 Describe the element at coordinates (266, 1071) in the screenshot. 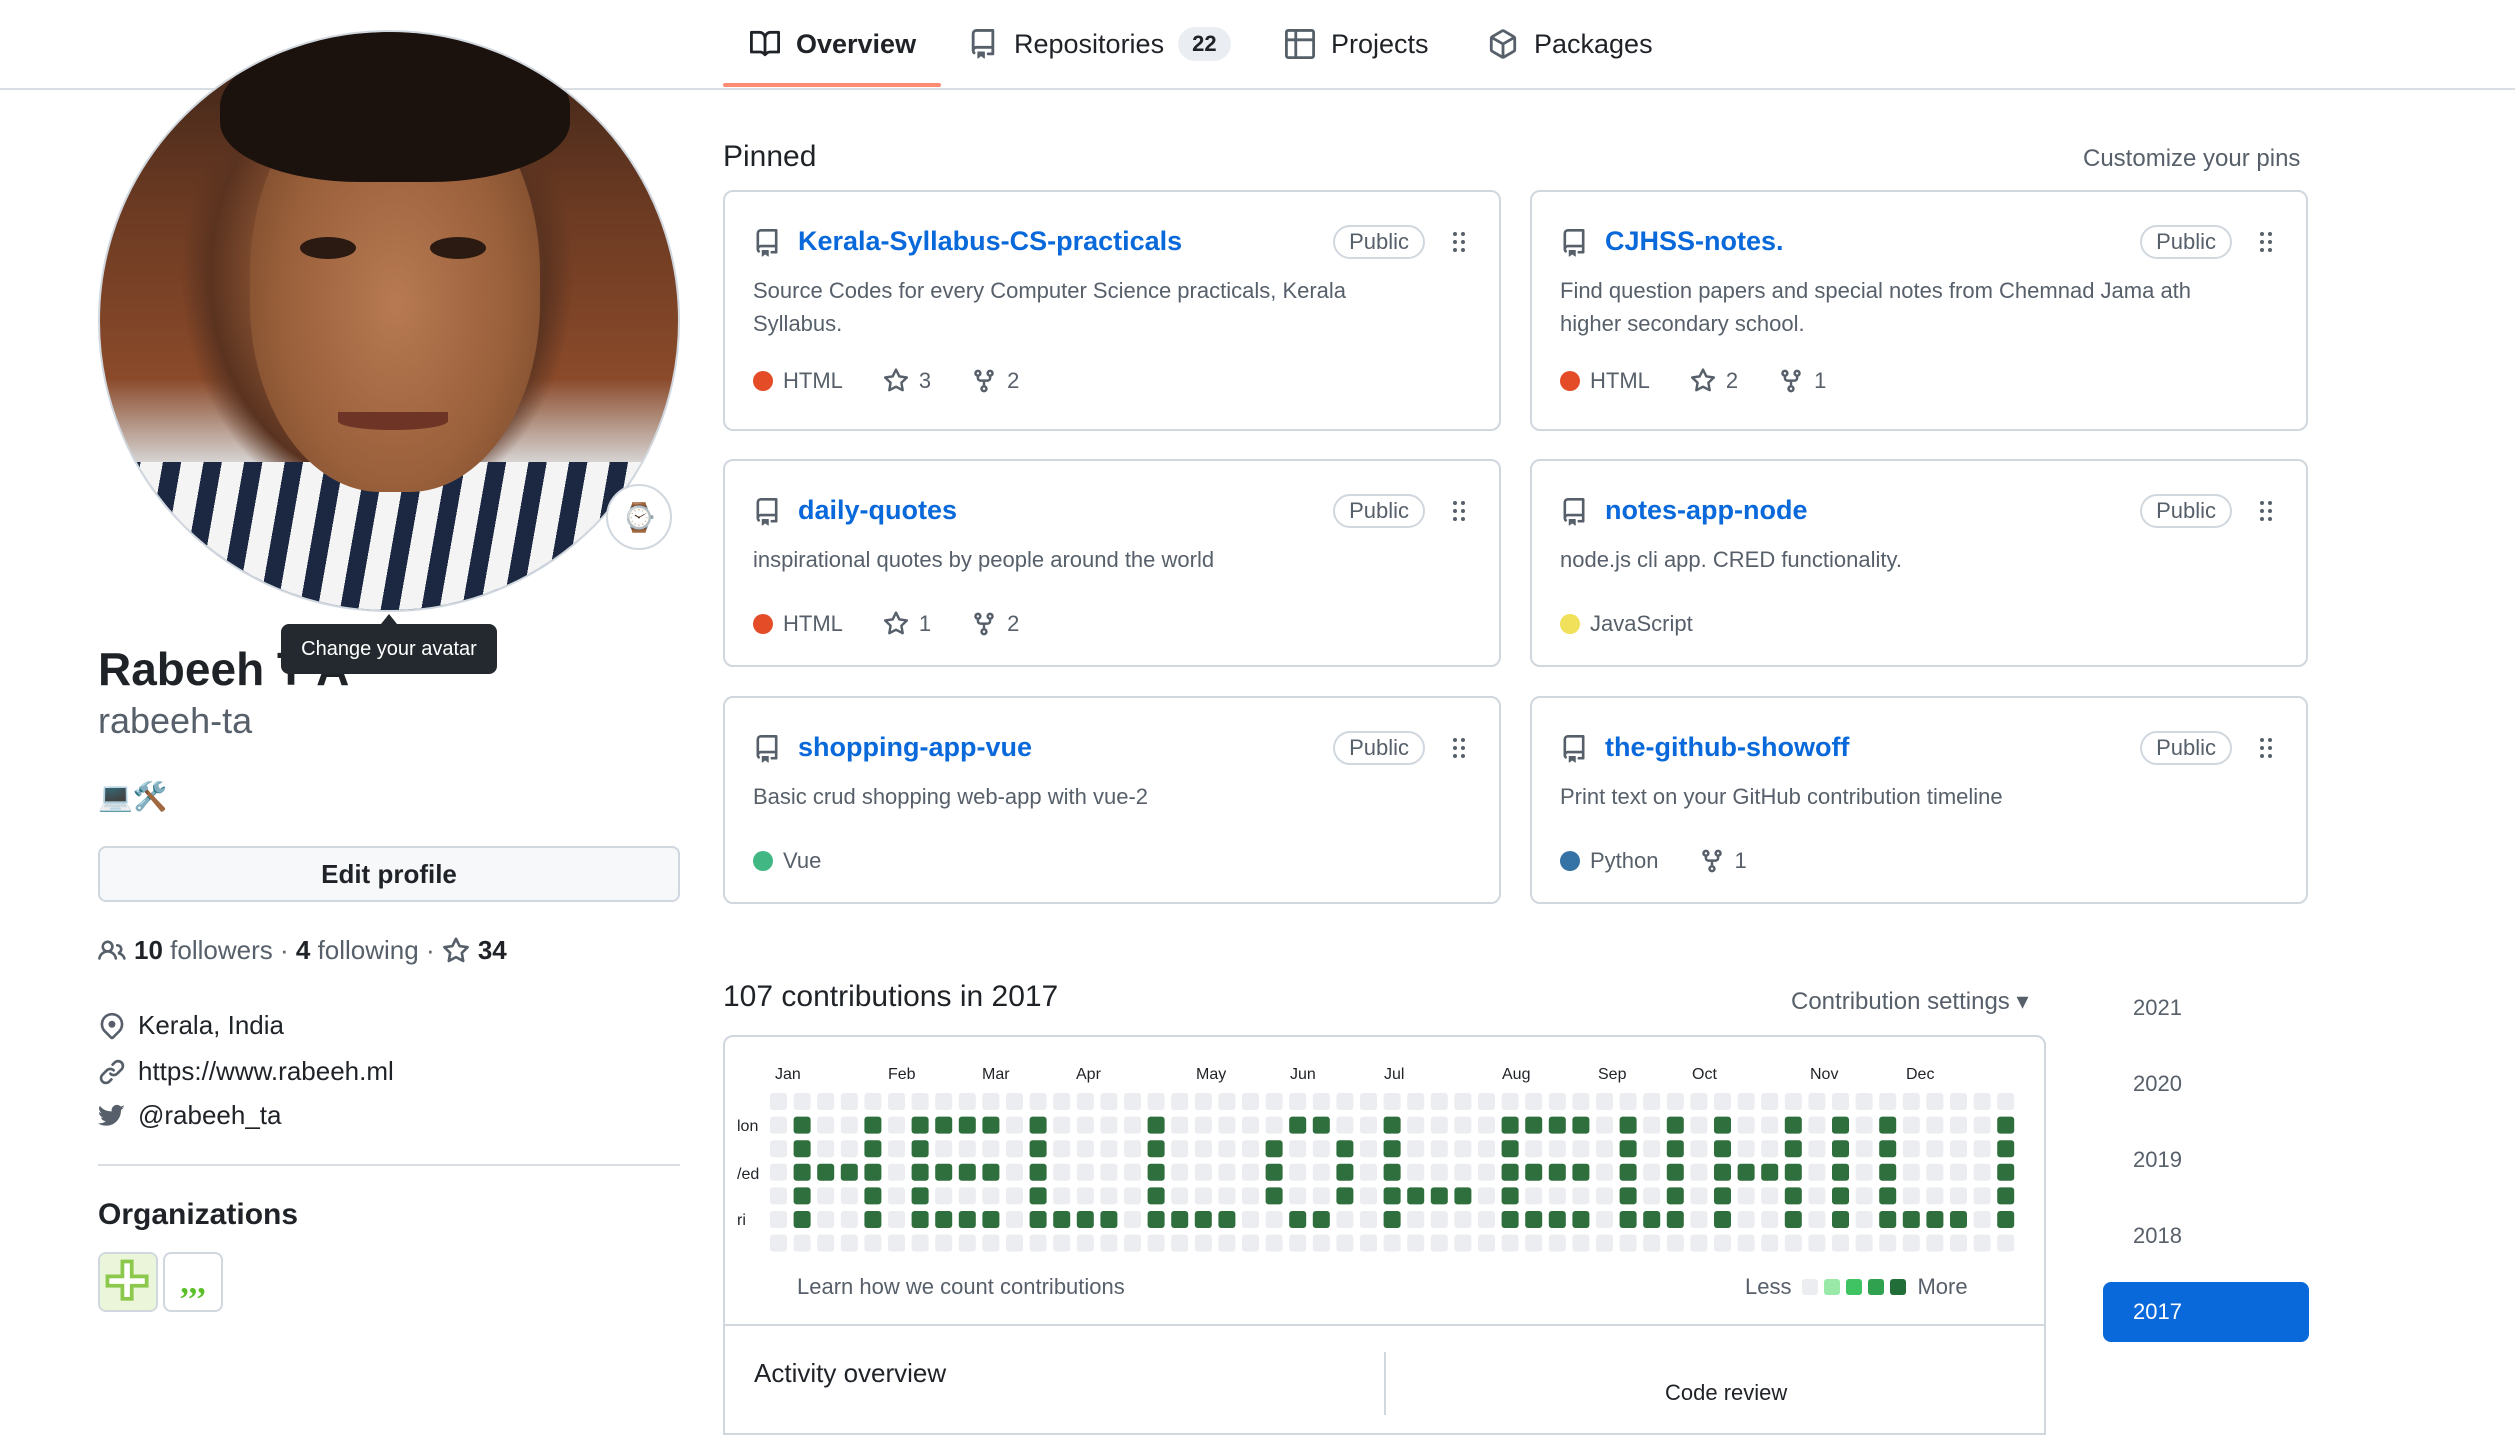

I see `website-link: https://www.rabeeh.ml` at that location.